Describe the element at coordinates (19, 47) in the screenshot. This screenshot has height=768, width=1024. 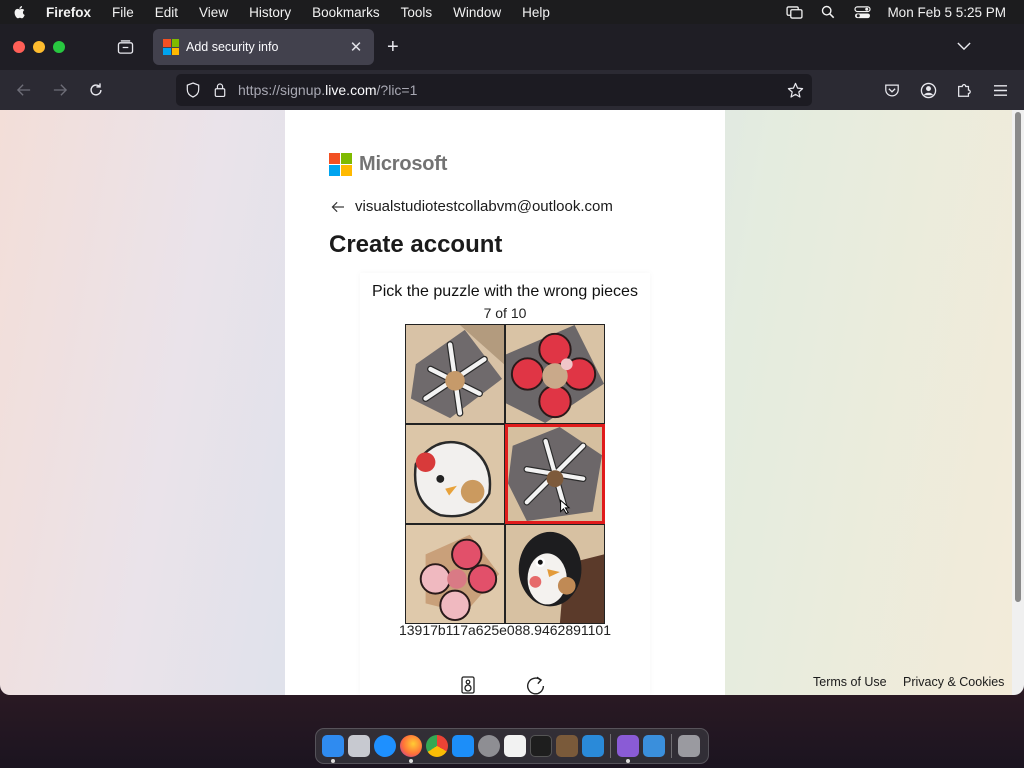
I see `close-window-button` at that location.